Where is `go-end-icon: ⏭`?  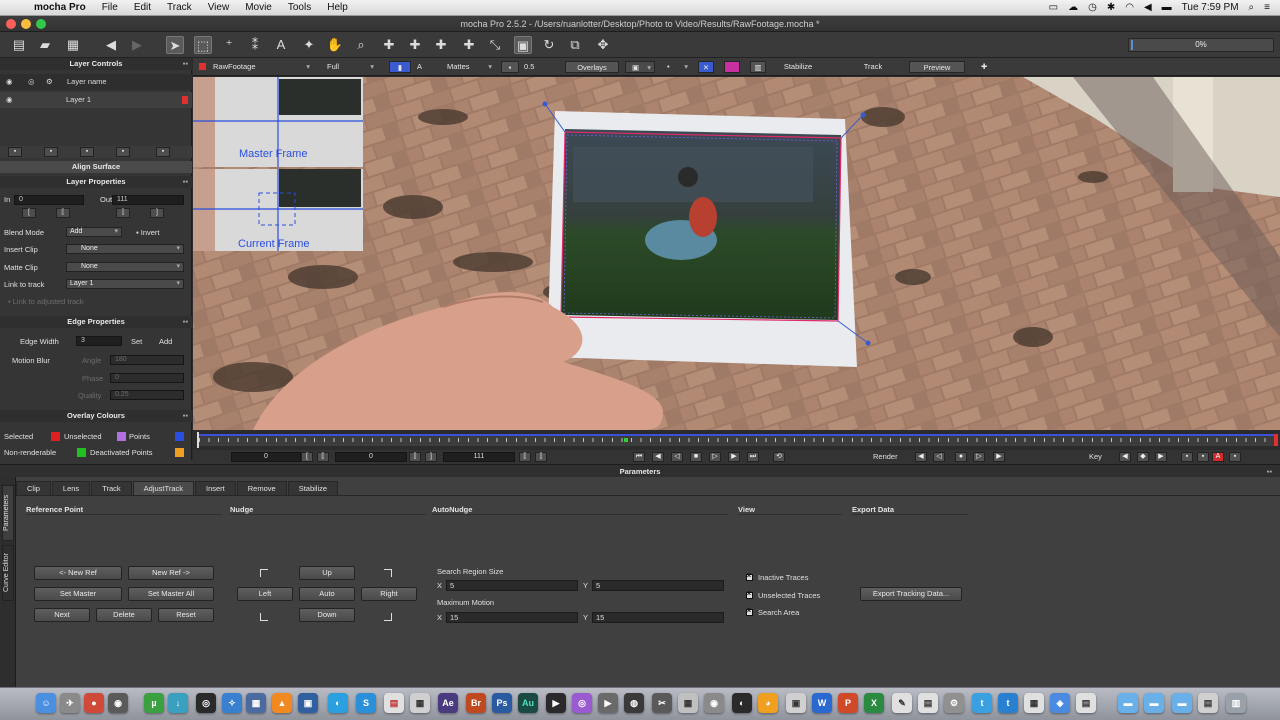 go-end-icon: ⏭ is located at coordinates (753, 457).